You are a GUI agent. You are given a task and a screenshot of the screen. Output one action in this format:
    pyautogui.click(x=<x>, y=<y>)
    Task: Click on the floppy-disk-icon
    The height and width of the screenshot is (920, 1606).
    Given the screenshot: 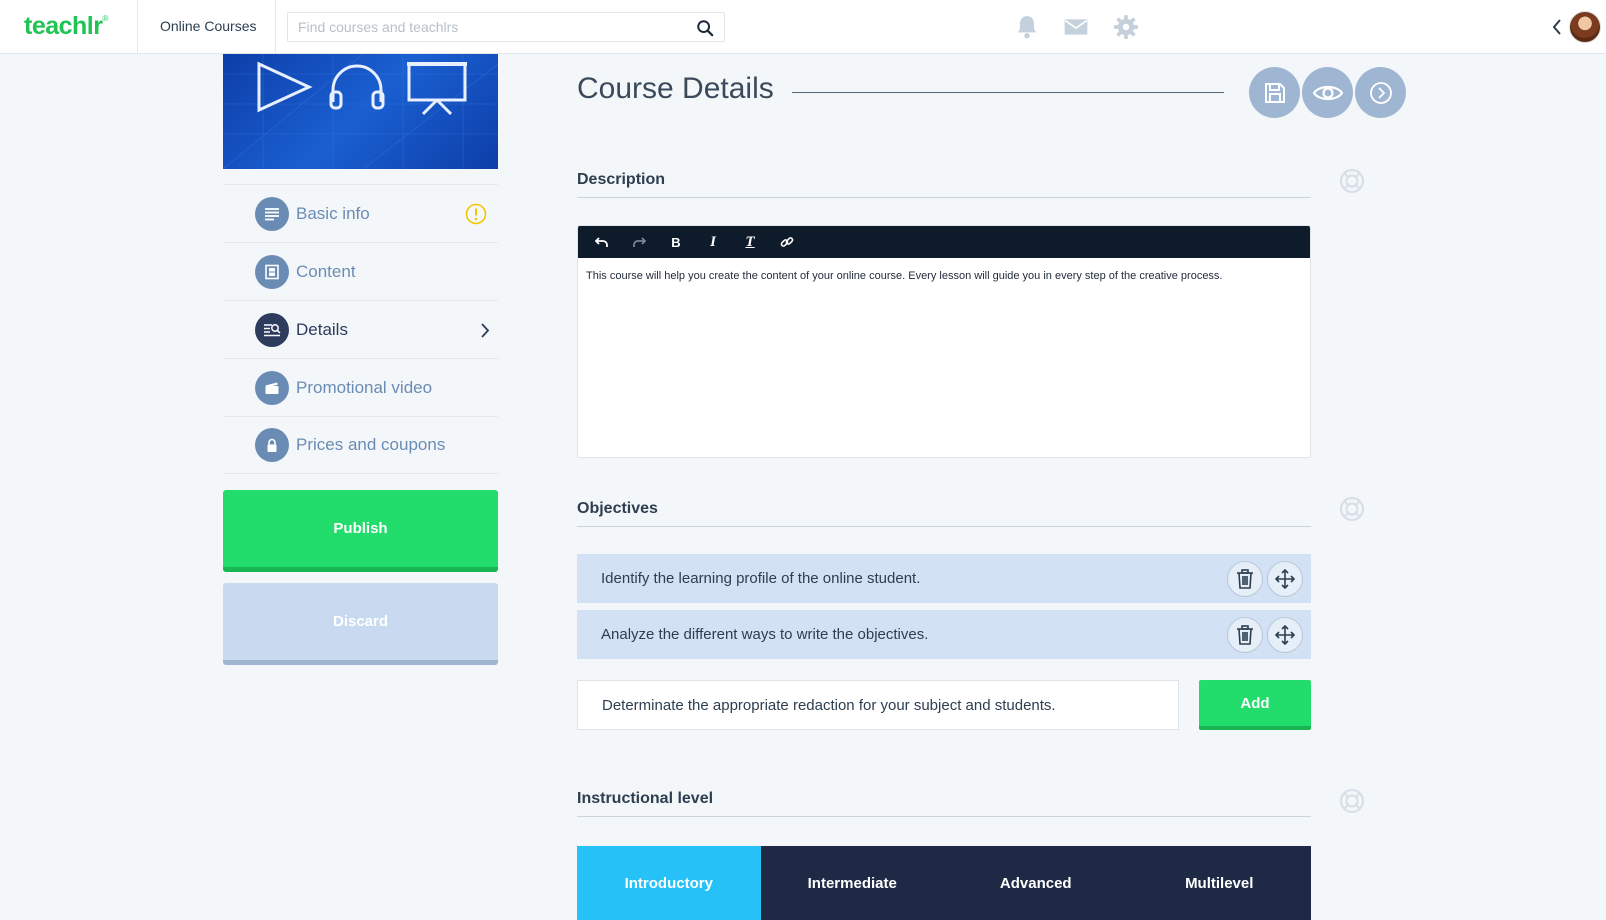 What is the action you would take?
    pyautogui.click(x=1274, y=92)
    